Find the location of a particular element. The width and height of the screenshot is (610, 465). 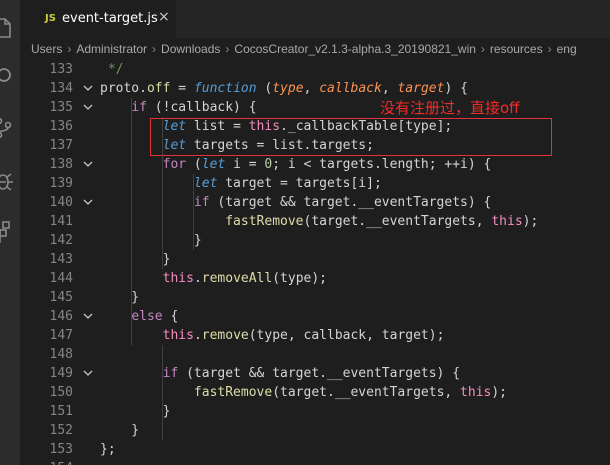

line-number: 142 is located at coordinates (61, 240).